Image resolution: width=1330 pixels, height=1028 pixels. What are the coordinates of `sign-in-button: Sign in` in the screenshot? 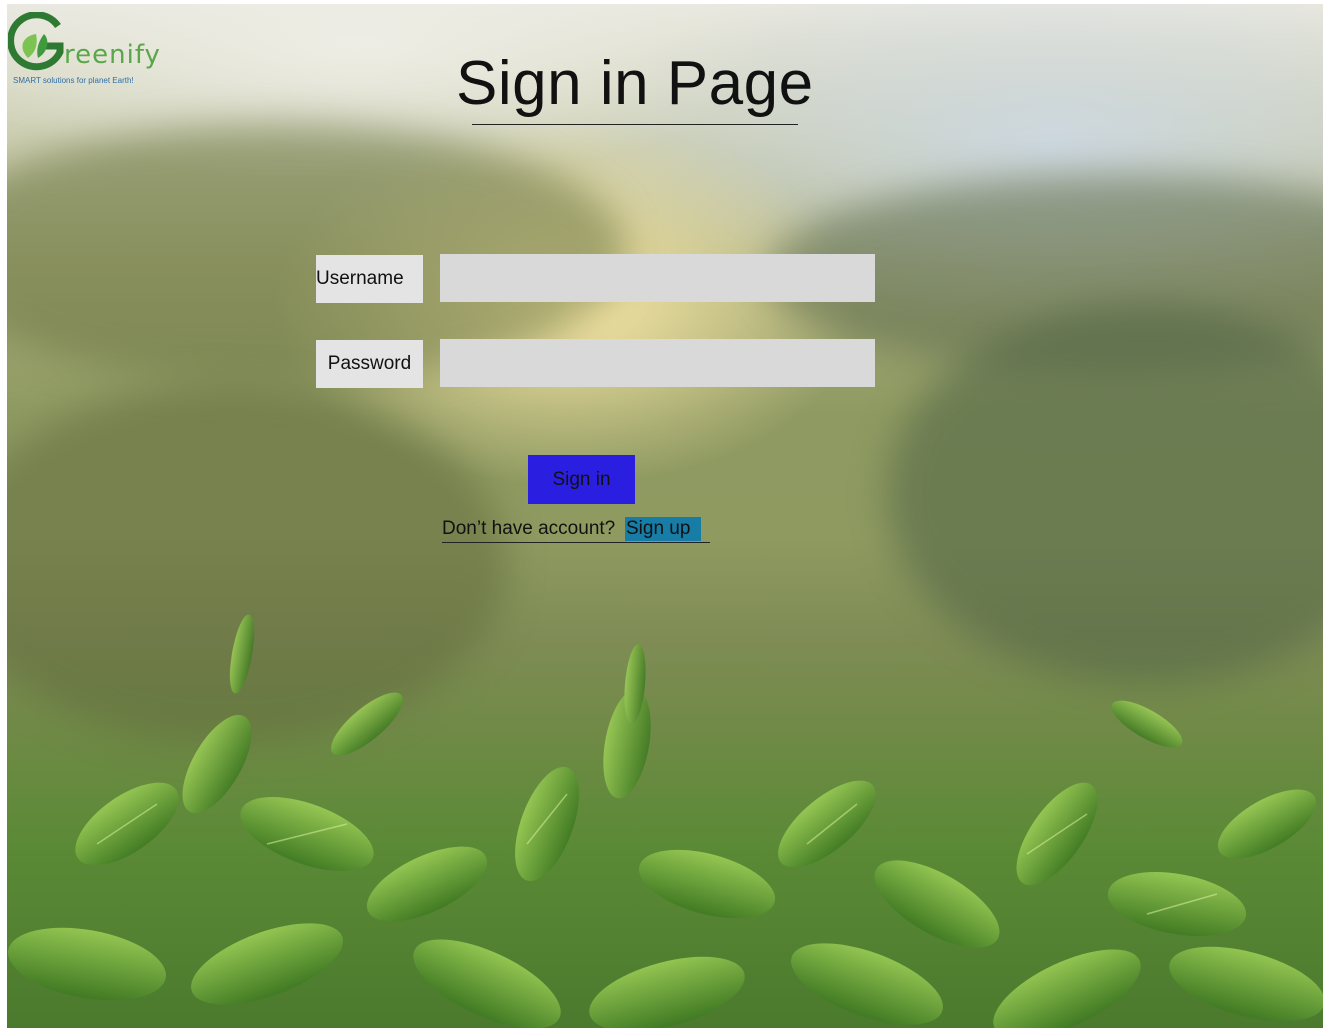 It's located at (581, 479).